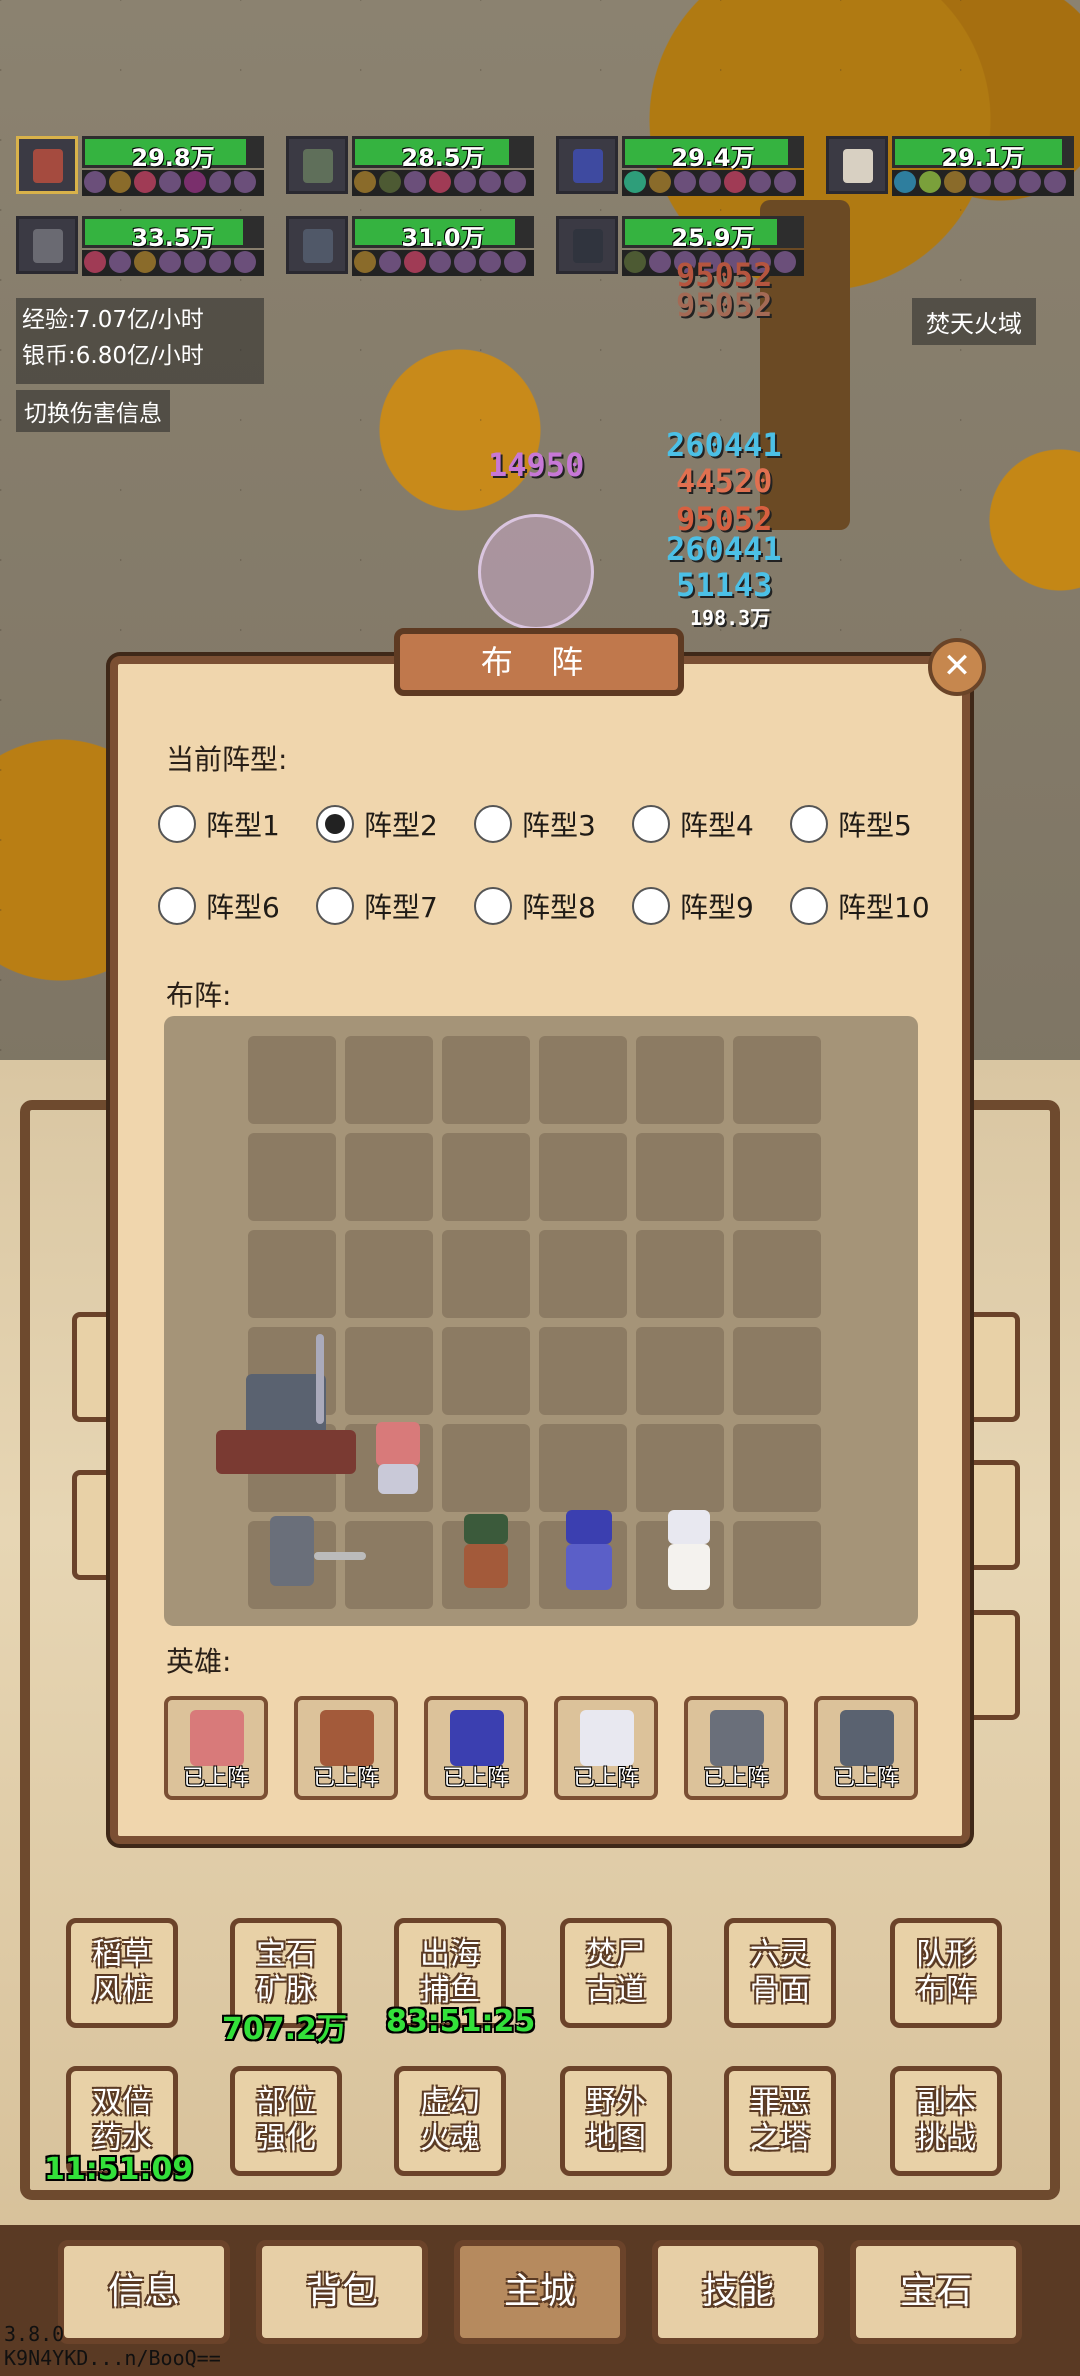 The height and width of the screenshot is (2376, 1080). Describe the element at coordinates (406, 1458) in the screenshot. I see `archer-girl-unit` at that location.